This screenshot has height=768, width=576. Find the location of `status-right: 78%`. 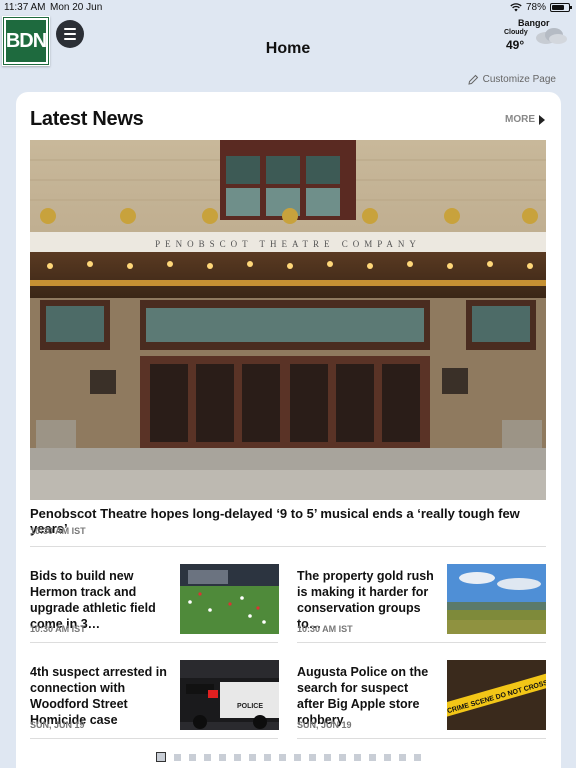

status-right: 78% is located at coordinates (541, 7).